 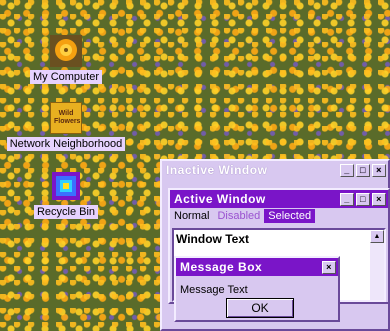 I want to click on recycle-bin-icon, so click(x=66, y=186).